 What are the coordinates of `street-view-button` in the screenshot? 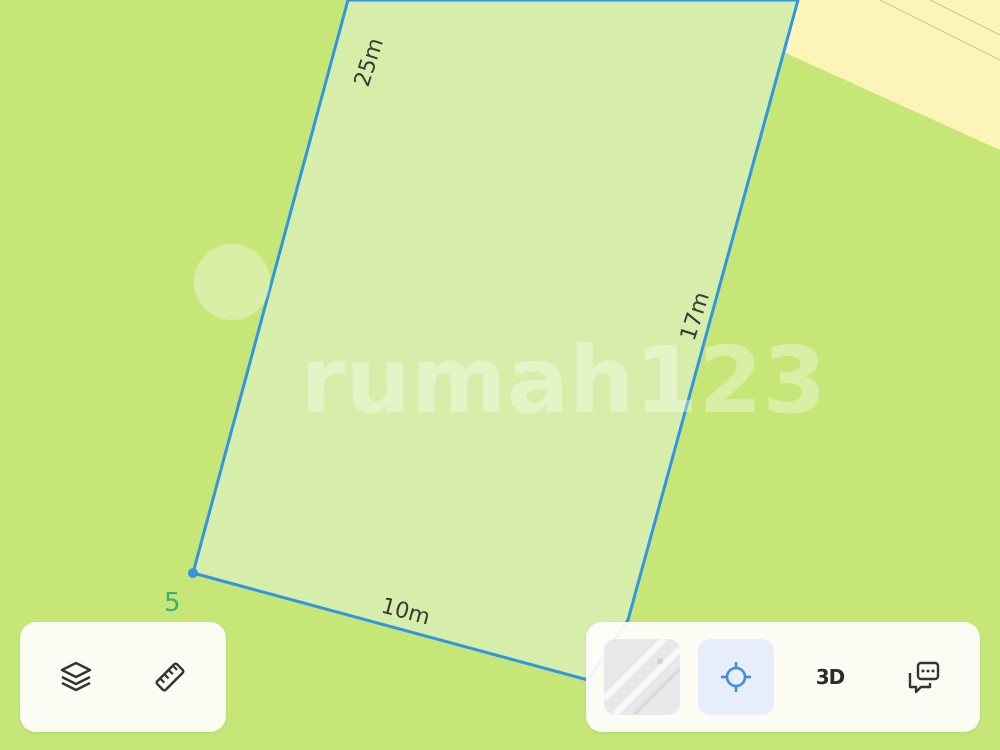 It's located at (924, 677).